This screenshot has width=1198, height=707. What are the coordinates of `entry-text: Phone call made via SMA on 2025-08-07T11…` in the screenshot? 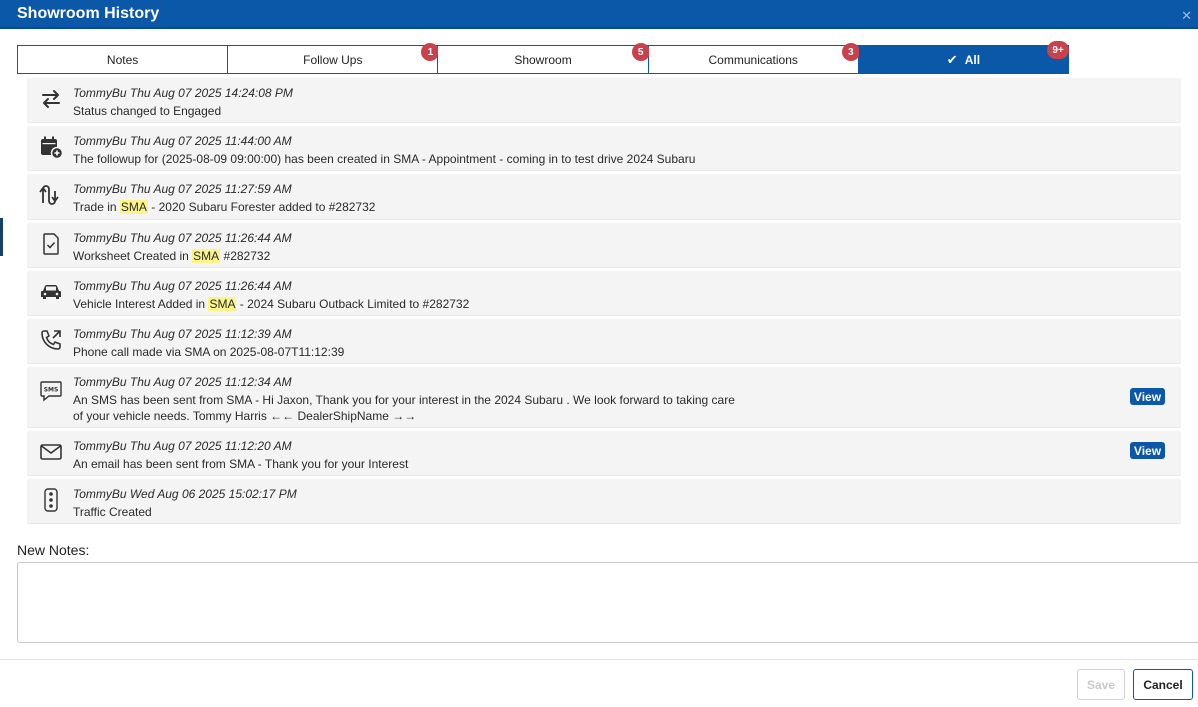 It's located at (209, 352).